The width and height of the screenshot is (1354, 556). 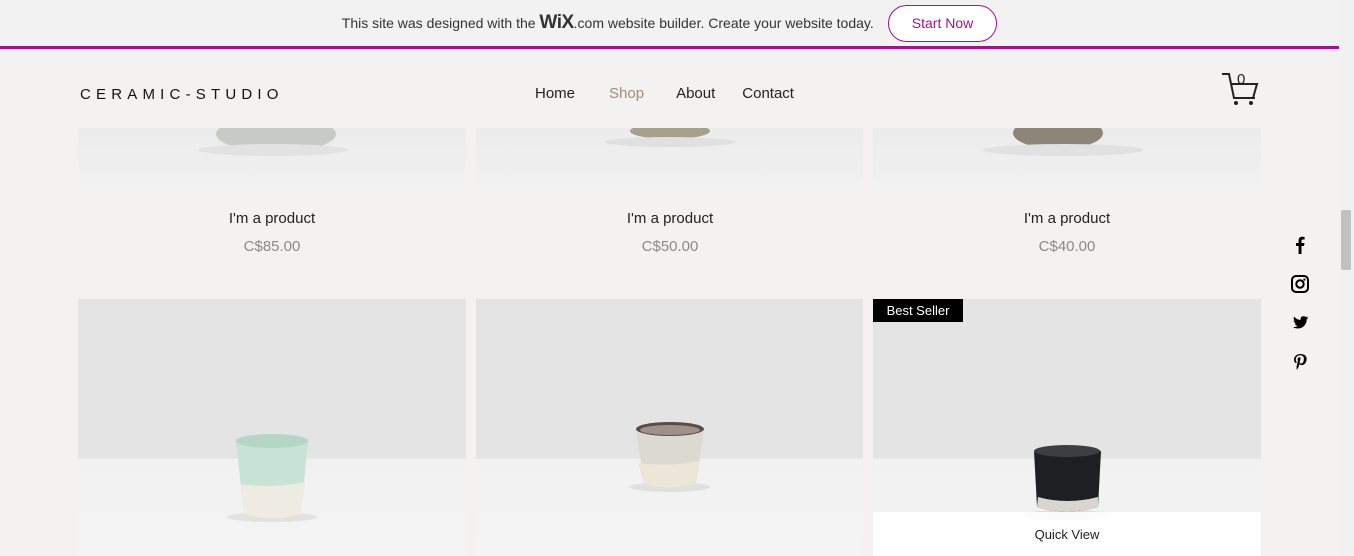 I want to click on scrollbar-thumb, so click(x=1346, y=240).